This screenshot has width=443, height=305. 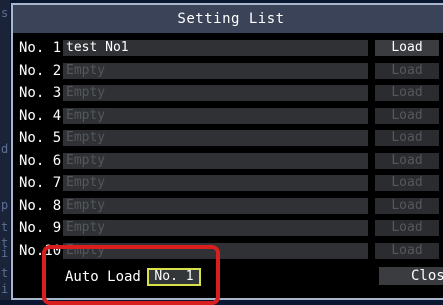 What do you see at coordinates (5, 13) in the screenshot?
I see `background-text: s` at bounding box center [5, 13].